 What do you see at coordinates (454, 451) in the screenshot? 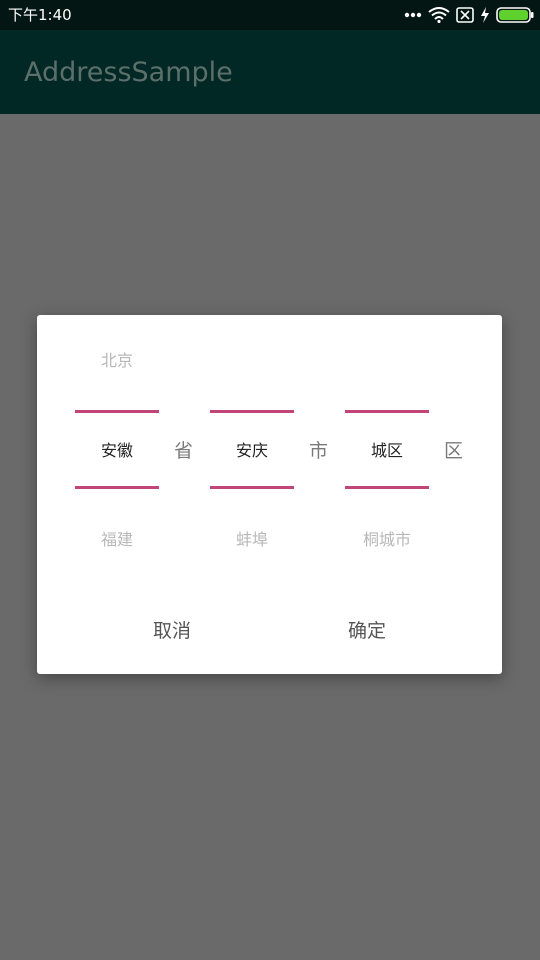
I see `district-unit-label: 区` at bounding box center [454, 451].